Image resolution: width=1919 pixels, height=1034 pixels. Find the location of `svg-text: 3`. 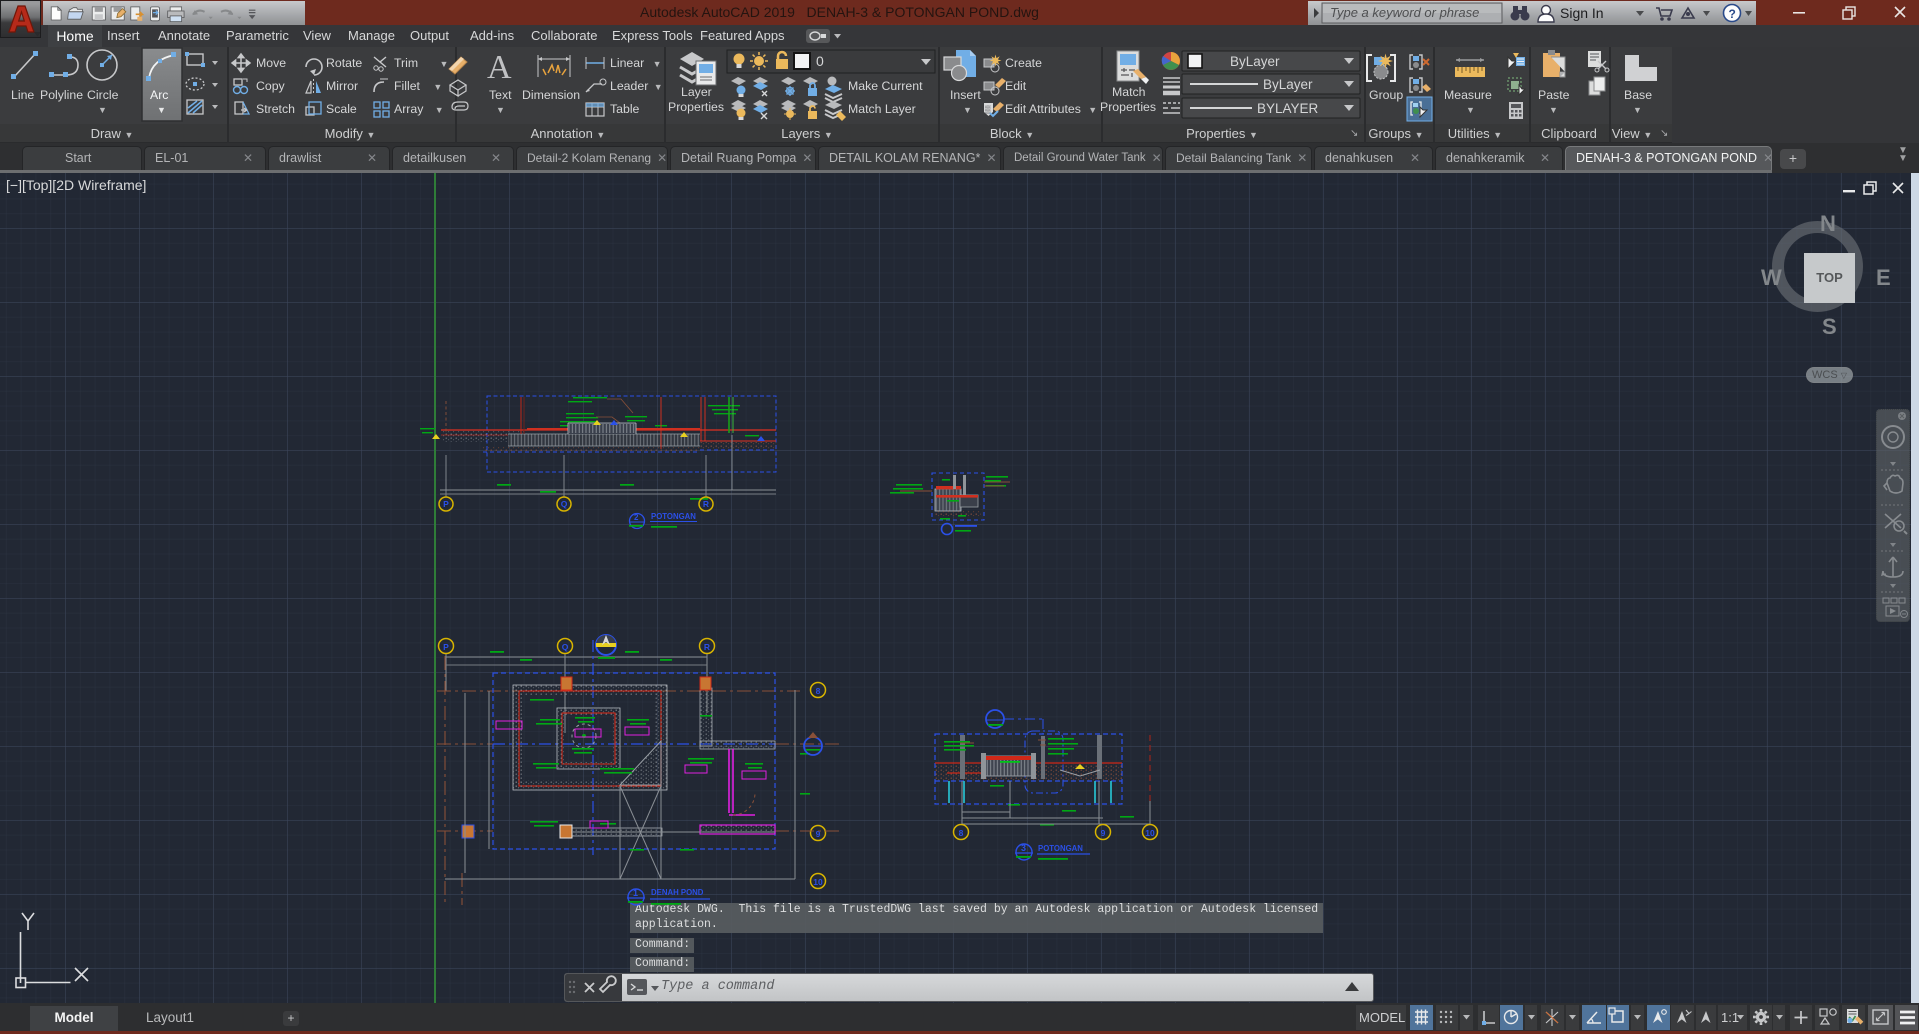

svg-text: 3 is located at coordinates (1023, 848).